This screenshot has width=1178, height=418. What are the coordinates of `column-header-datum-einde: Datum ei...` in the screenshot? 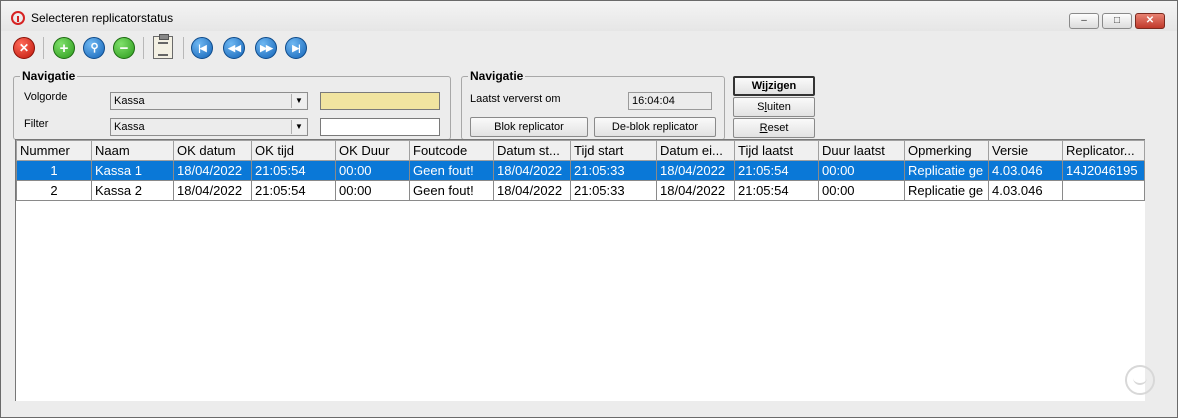 It's located at (695, 150).